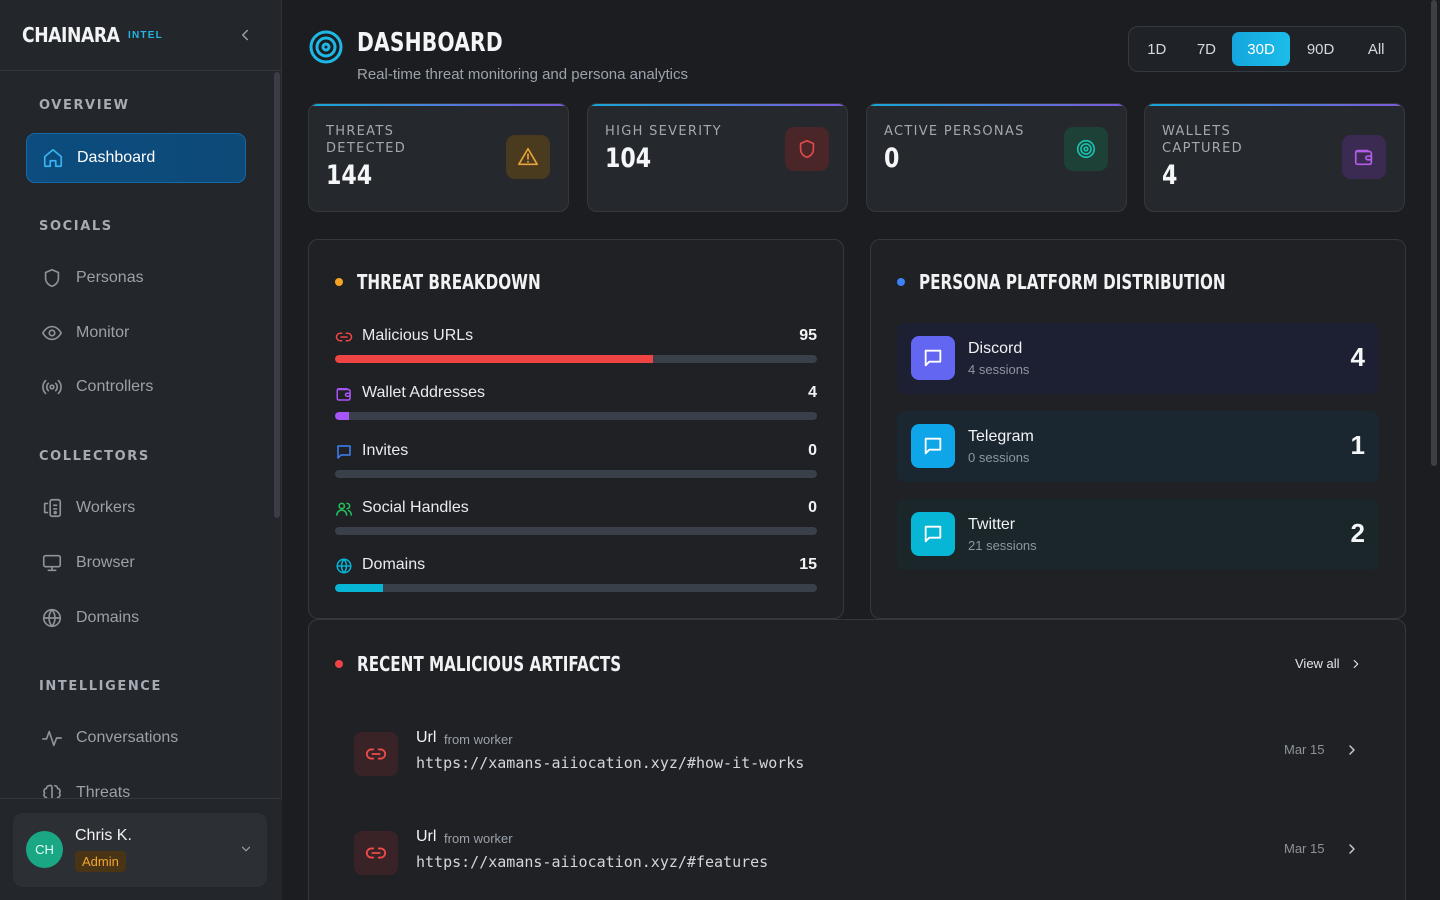 The image size is (1440, 900). I want to click on eye-icon, so click(52, 333).